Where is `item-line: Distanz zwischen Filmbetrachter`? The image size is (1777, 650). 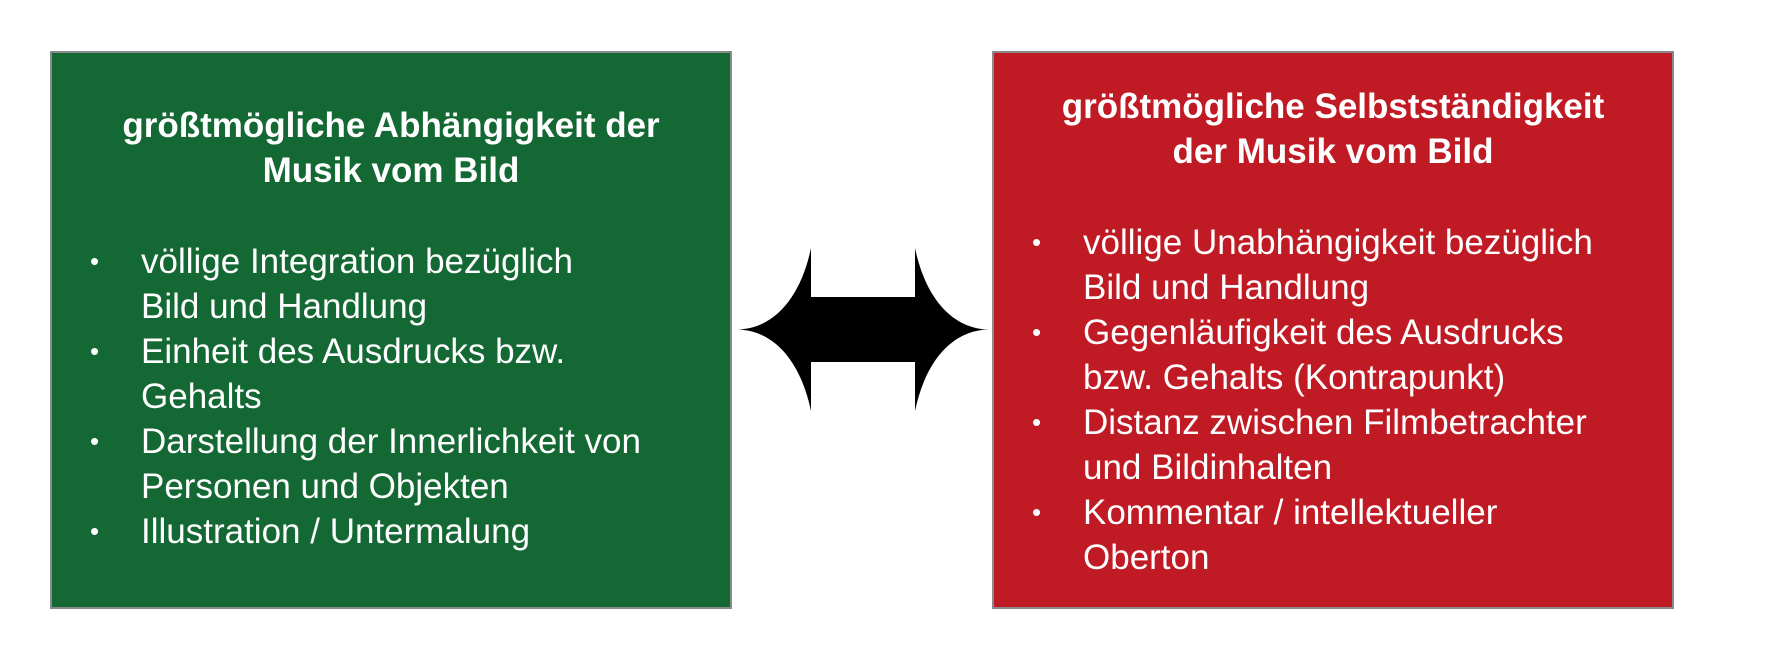
item-line: Distanz zwischen Filmbetrachter is located at coordinates (1335, 422).